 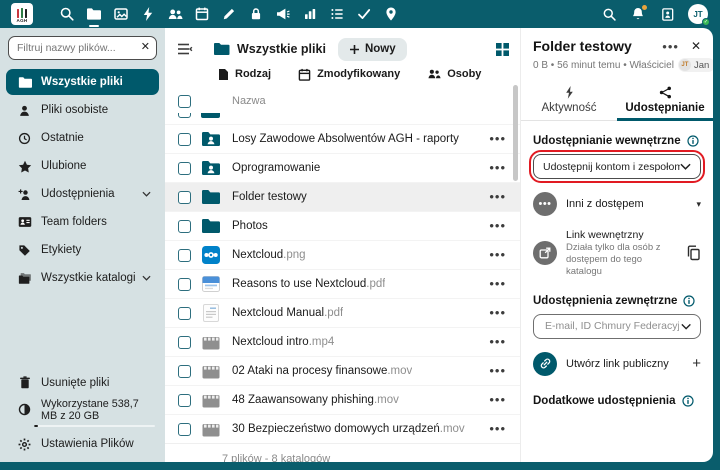 I want to click on add-link-plus-icon: +, so click(x=696, y=363).